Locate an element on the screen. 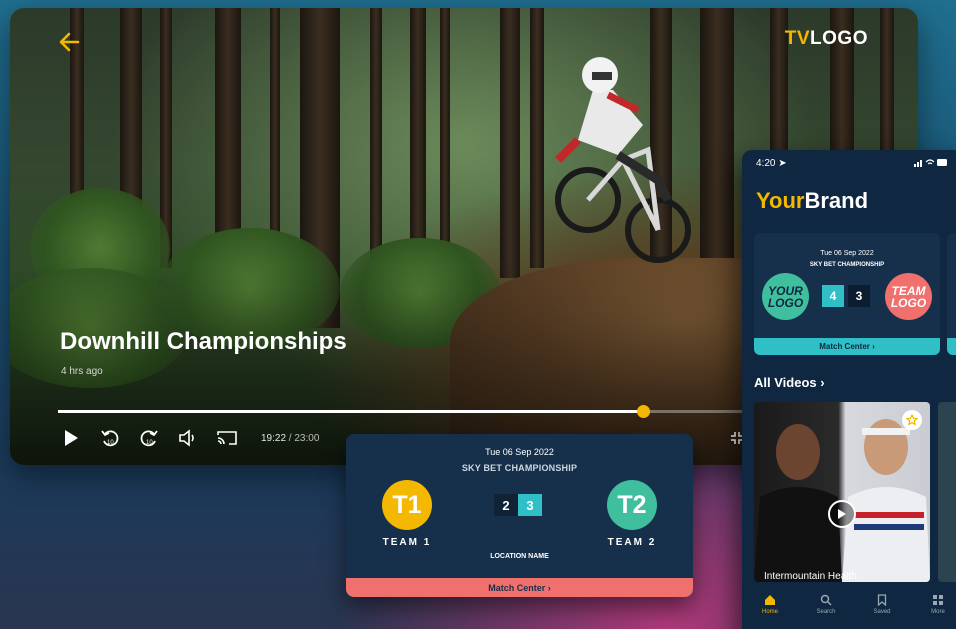  cast-icon is located at coordinates (227, 438).